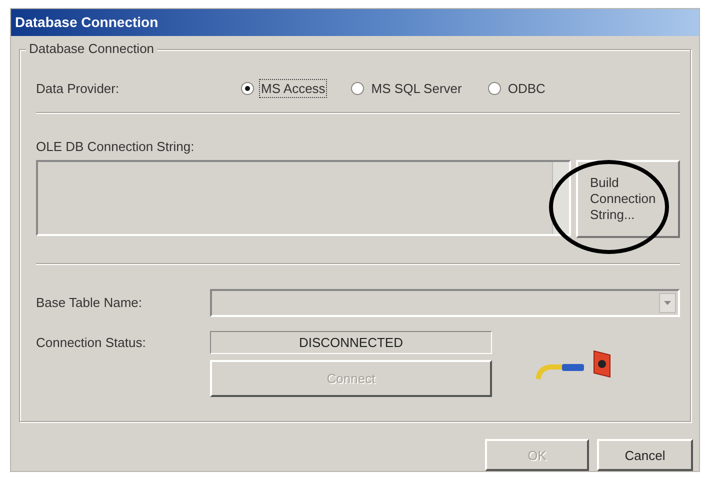 The image size is (704, 479). Describe the element at coordinates (602, 363) in the screenshot. I see `socket-icon` at that location.